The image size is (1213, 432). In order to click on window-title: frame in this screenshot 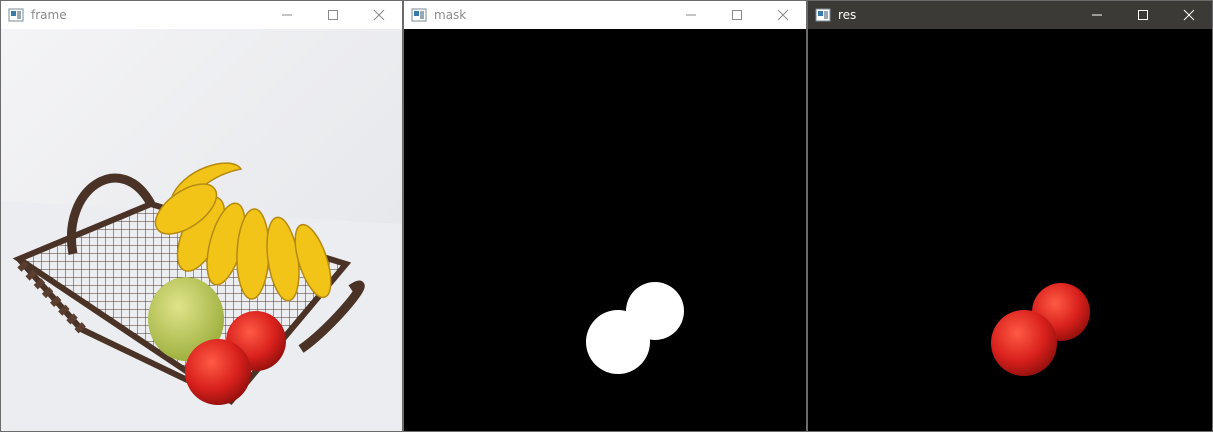, I will do `click(49, 15)`.